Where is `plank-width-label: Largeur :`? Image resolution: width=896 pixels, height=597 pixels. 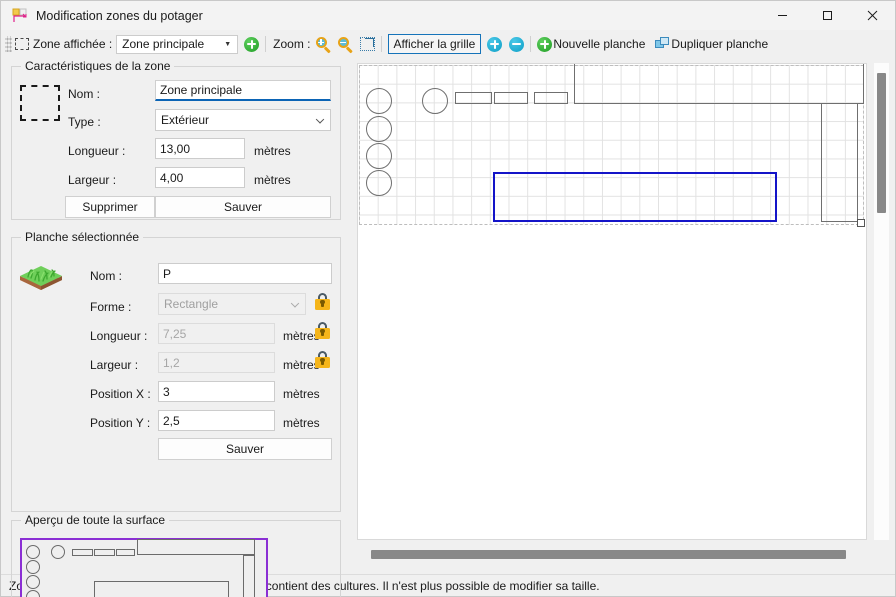 plank-width-label: Largeur : is located at coordinates (114, 365).